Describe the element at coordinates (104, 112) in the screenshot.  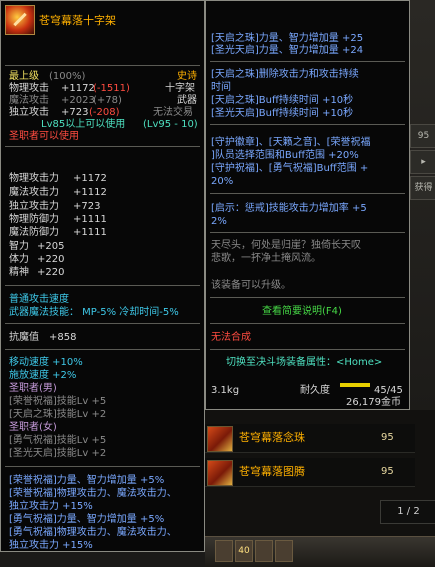
I see `ind-atk-diff: (-208)` at that location.